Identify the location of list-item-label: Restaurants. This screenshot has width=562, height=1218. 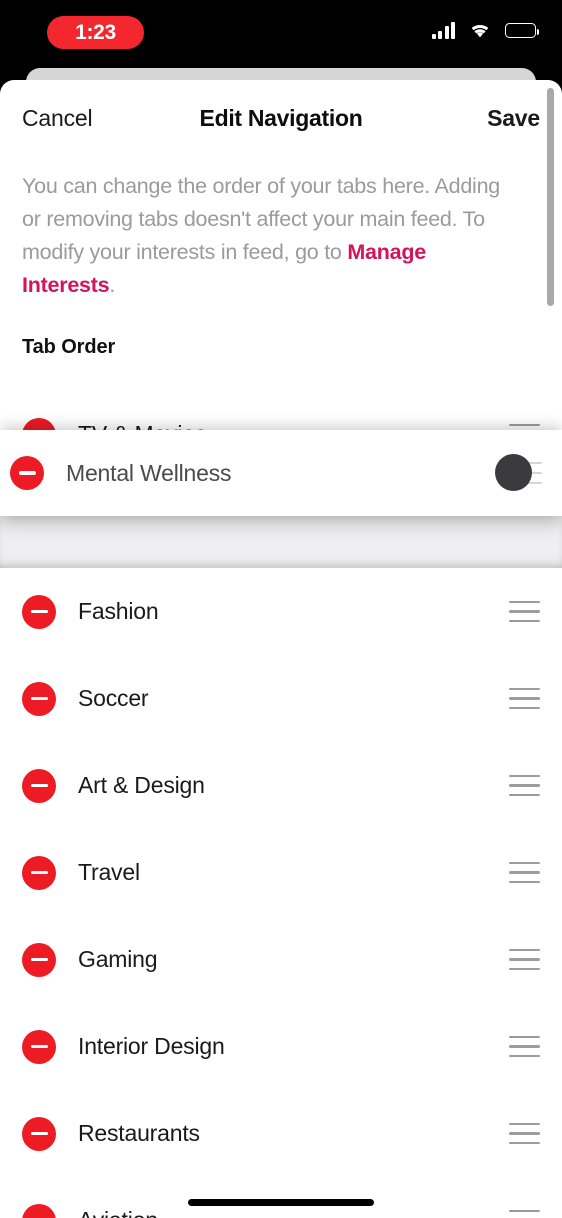
(139, 1133).